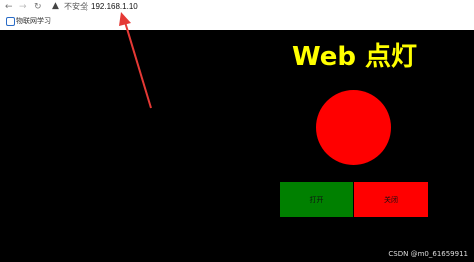 The height and width of the screenshot is (262, 474). Describe the element at coordinates (316, 199) in the screenshot. I see `turn-on-button: 打开` at that location.